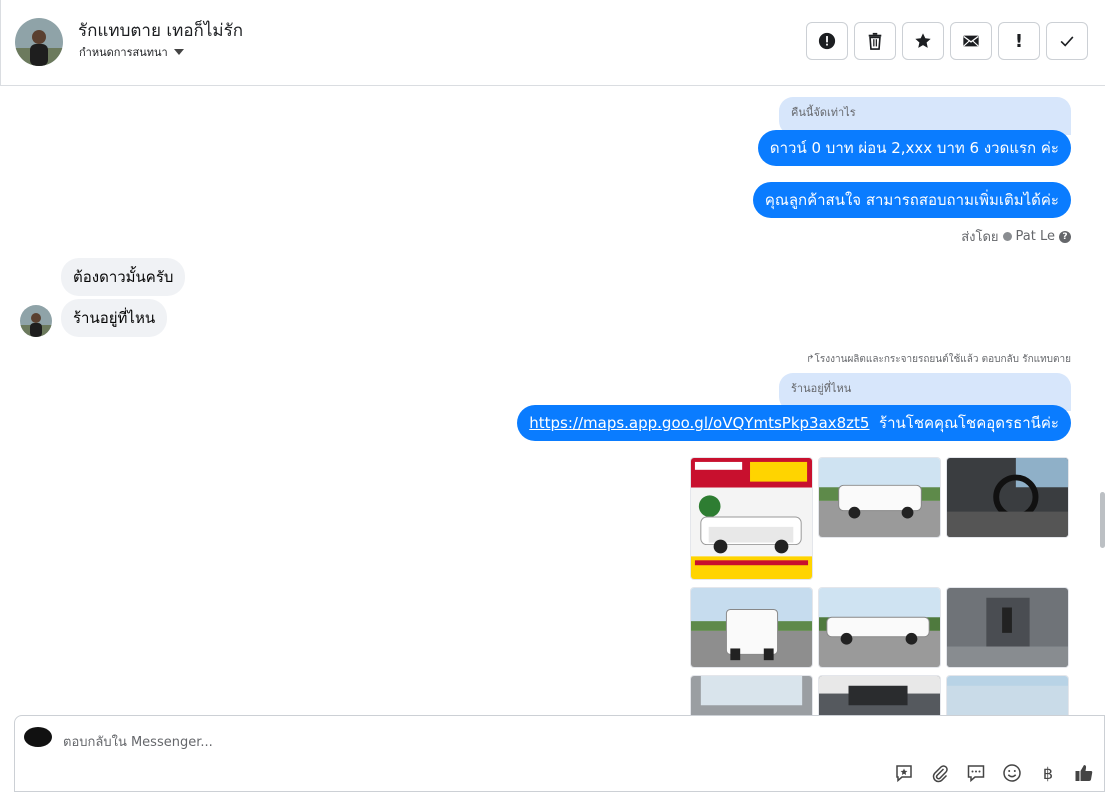 The image size is (1105, 792). What do you see at coordinates (1102, 520) in the screenshot?
I see `scrollbar-thumb` at bounding box center [1102, 520].